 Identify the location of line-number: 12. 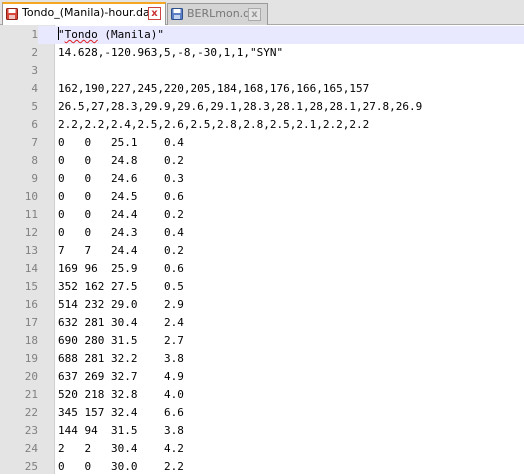
(31, 232).